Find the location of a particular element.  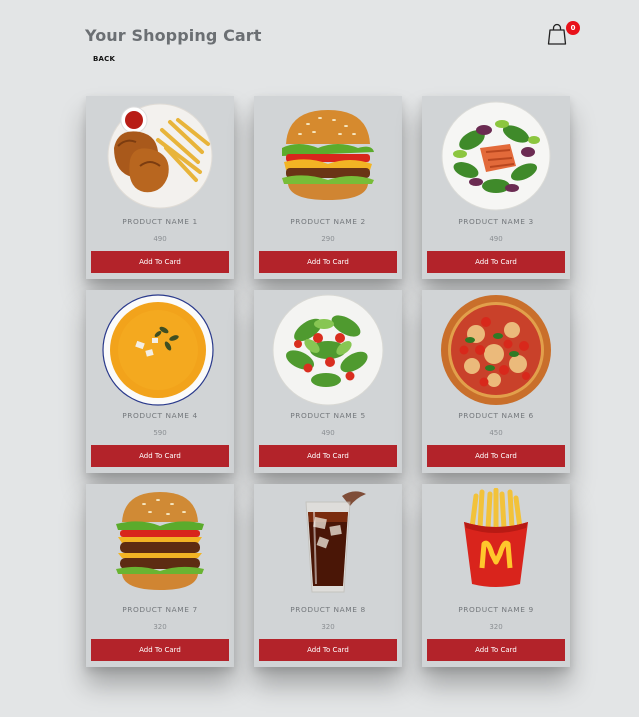

product-name: PRODUCT NAME 7 is located at coordinates (160, 609).